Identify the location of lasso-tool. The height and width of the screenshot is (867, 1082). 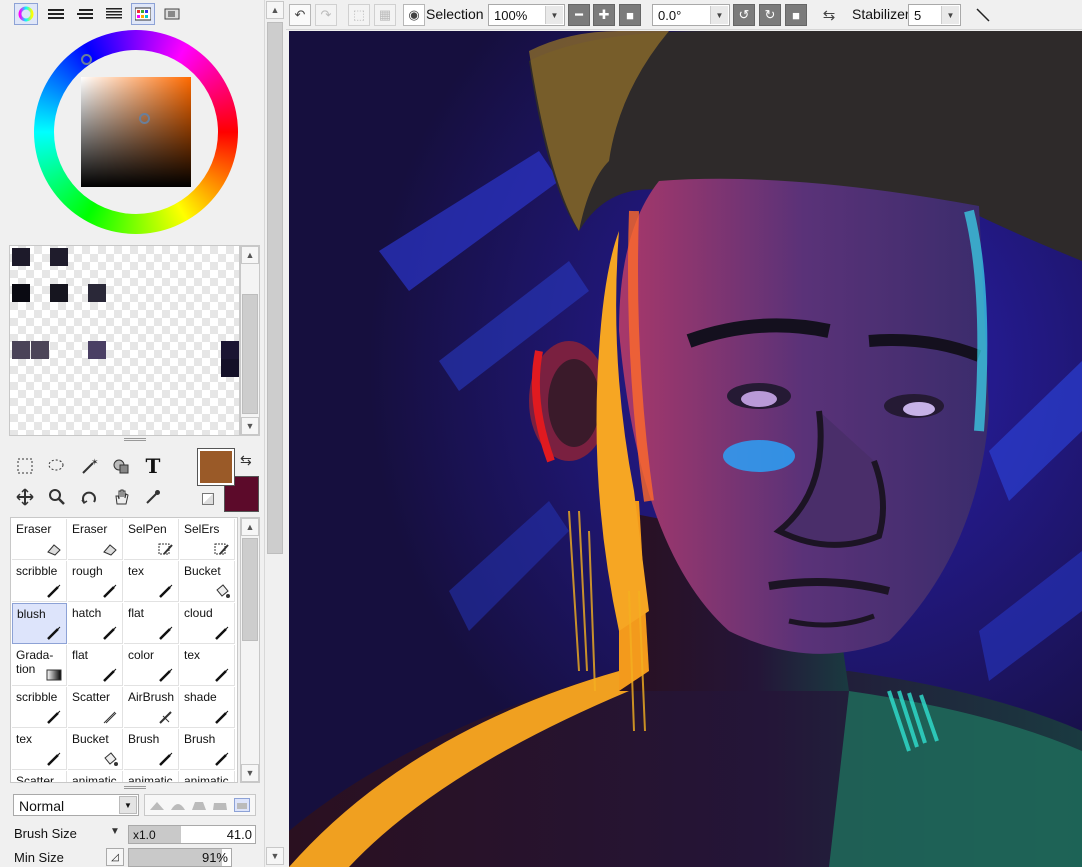
(56, 466).